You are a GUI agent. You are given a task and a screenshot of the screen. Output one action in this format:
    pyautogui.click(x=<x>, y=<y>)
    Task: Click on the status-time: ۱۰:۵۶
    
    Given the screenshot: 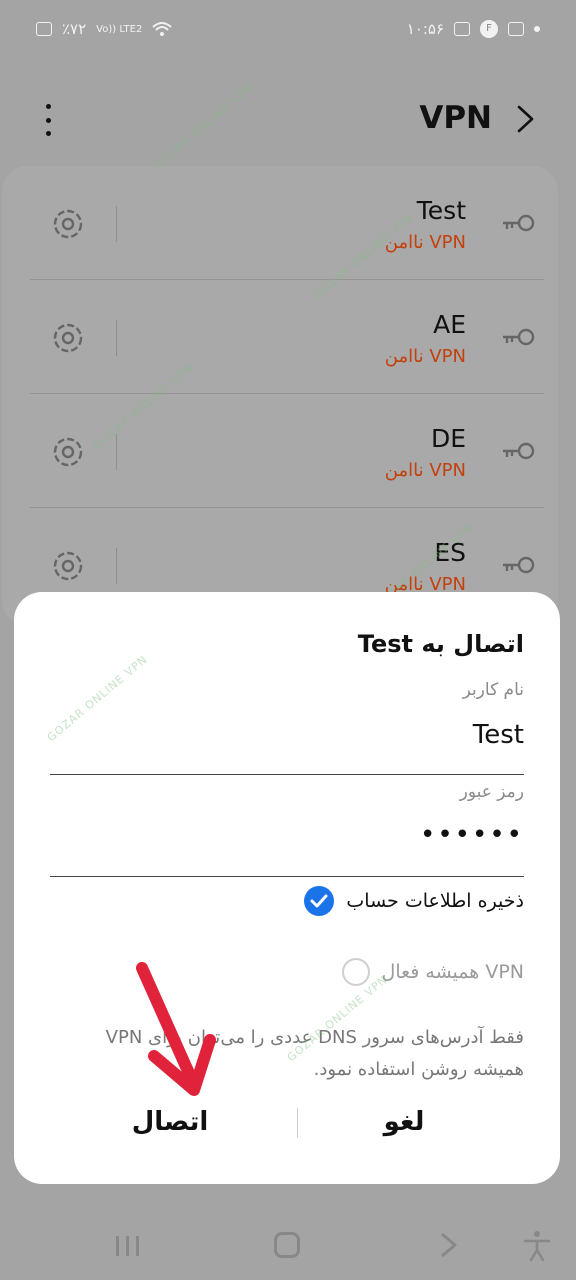 What is the action you would take?
    pyautogui.click(x=425, y=29)
    